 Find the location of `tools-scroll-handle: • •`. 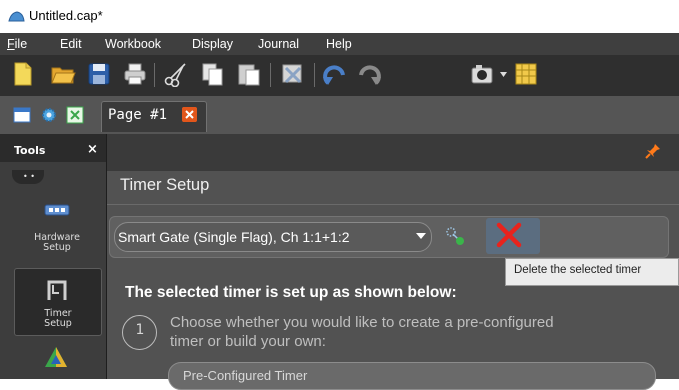

tools-scroll-handle: • • is located at coordinates (28, 177).